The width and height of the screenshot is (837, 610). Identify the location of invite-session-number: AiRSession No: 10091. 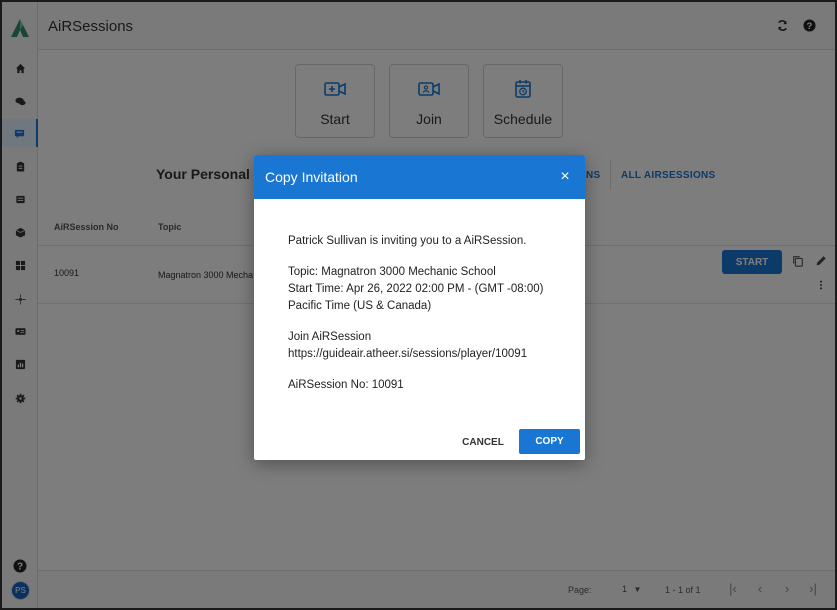
(346, 385).